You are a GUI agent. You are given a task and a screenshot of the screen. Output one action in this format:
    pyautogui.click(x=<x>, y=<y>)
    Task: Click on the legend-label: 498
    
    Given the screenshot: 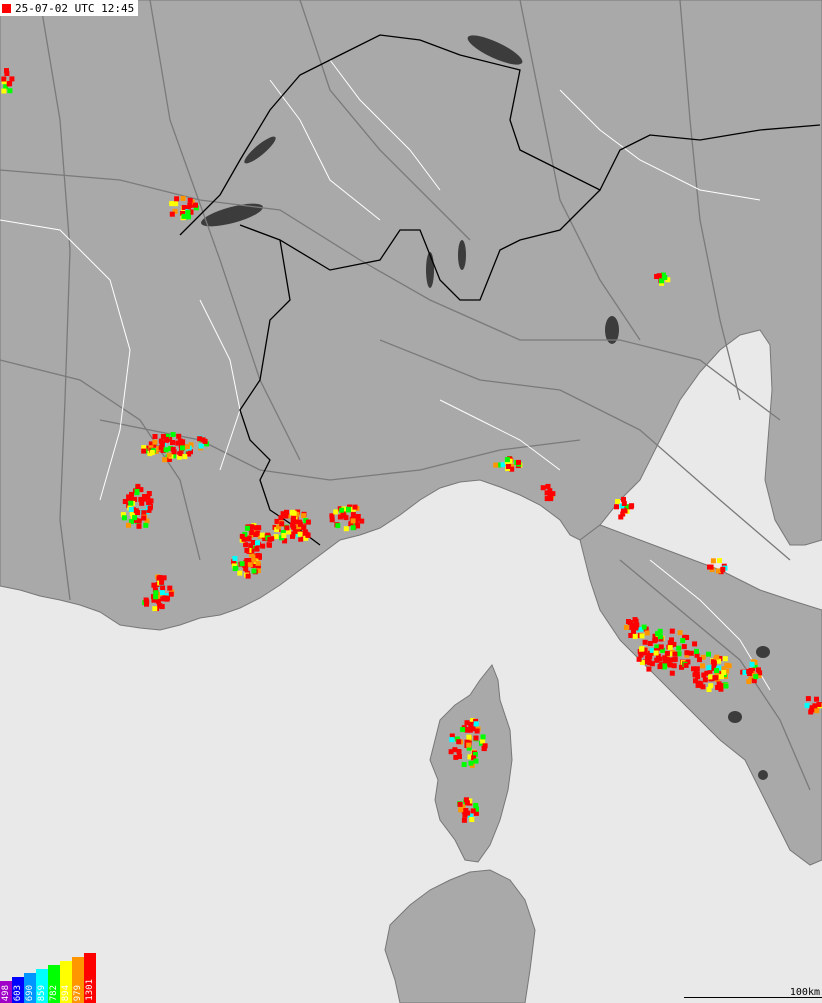 What is the action you would take?
    pyautogui.click(x=6, y=992)
    